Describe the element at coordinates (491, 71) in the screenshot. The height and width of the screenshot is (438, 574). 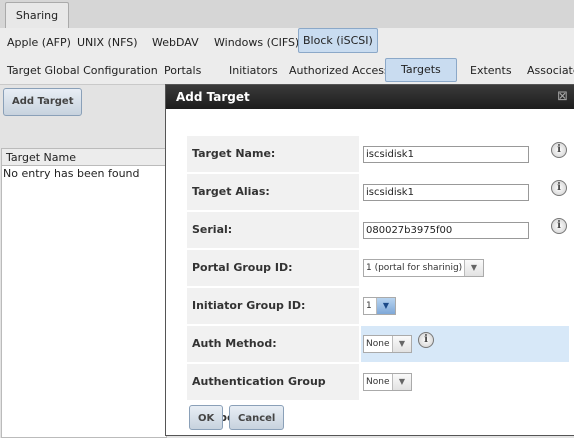
I see `tab-extents: Extents` at that location.